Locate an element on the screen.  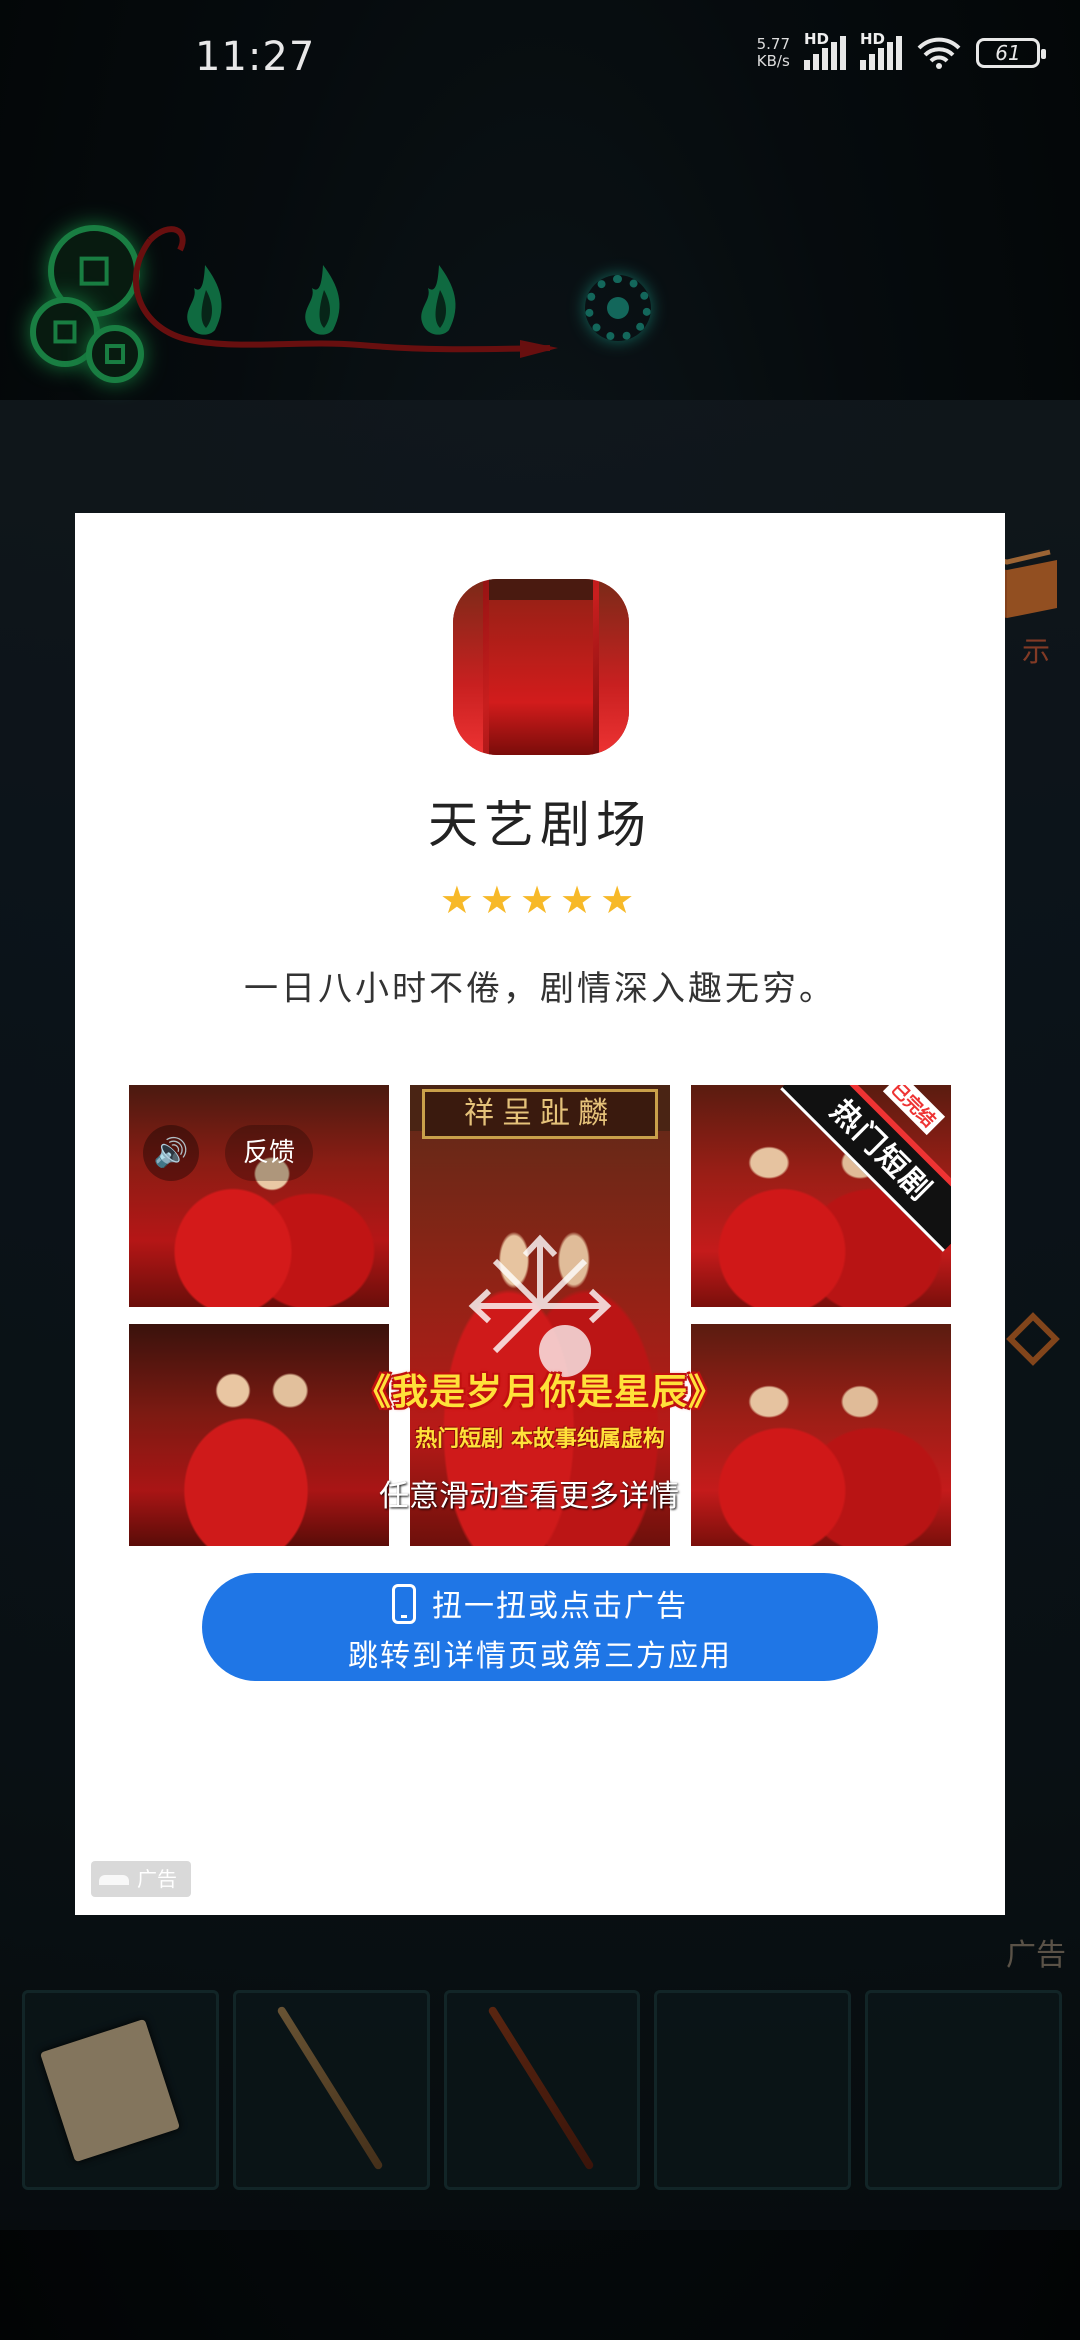
ad-photo: 🔊 反馈 is located at coordinates (259, 1196).